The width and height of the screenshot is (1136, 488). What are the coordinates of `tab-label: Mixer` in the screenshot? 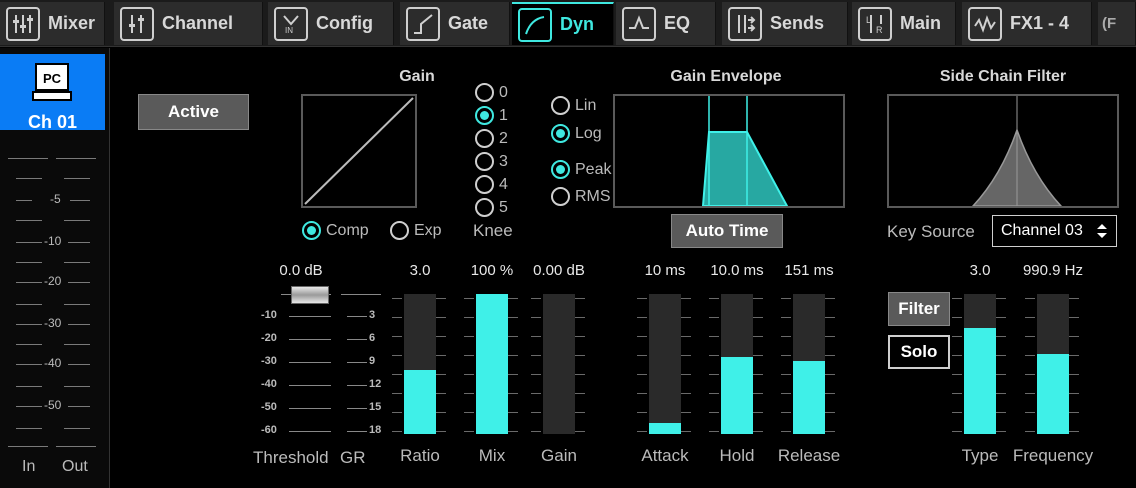 It's located at (72, 23).